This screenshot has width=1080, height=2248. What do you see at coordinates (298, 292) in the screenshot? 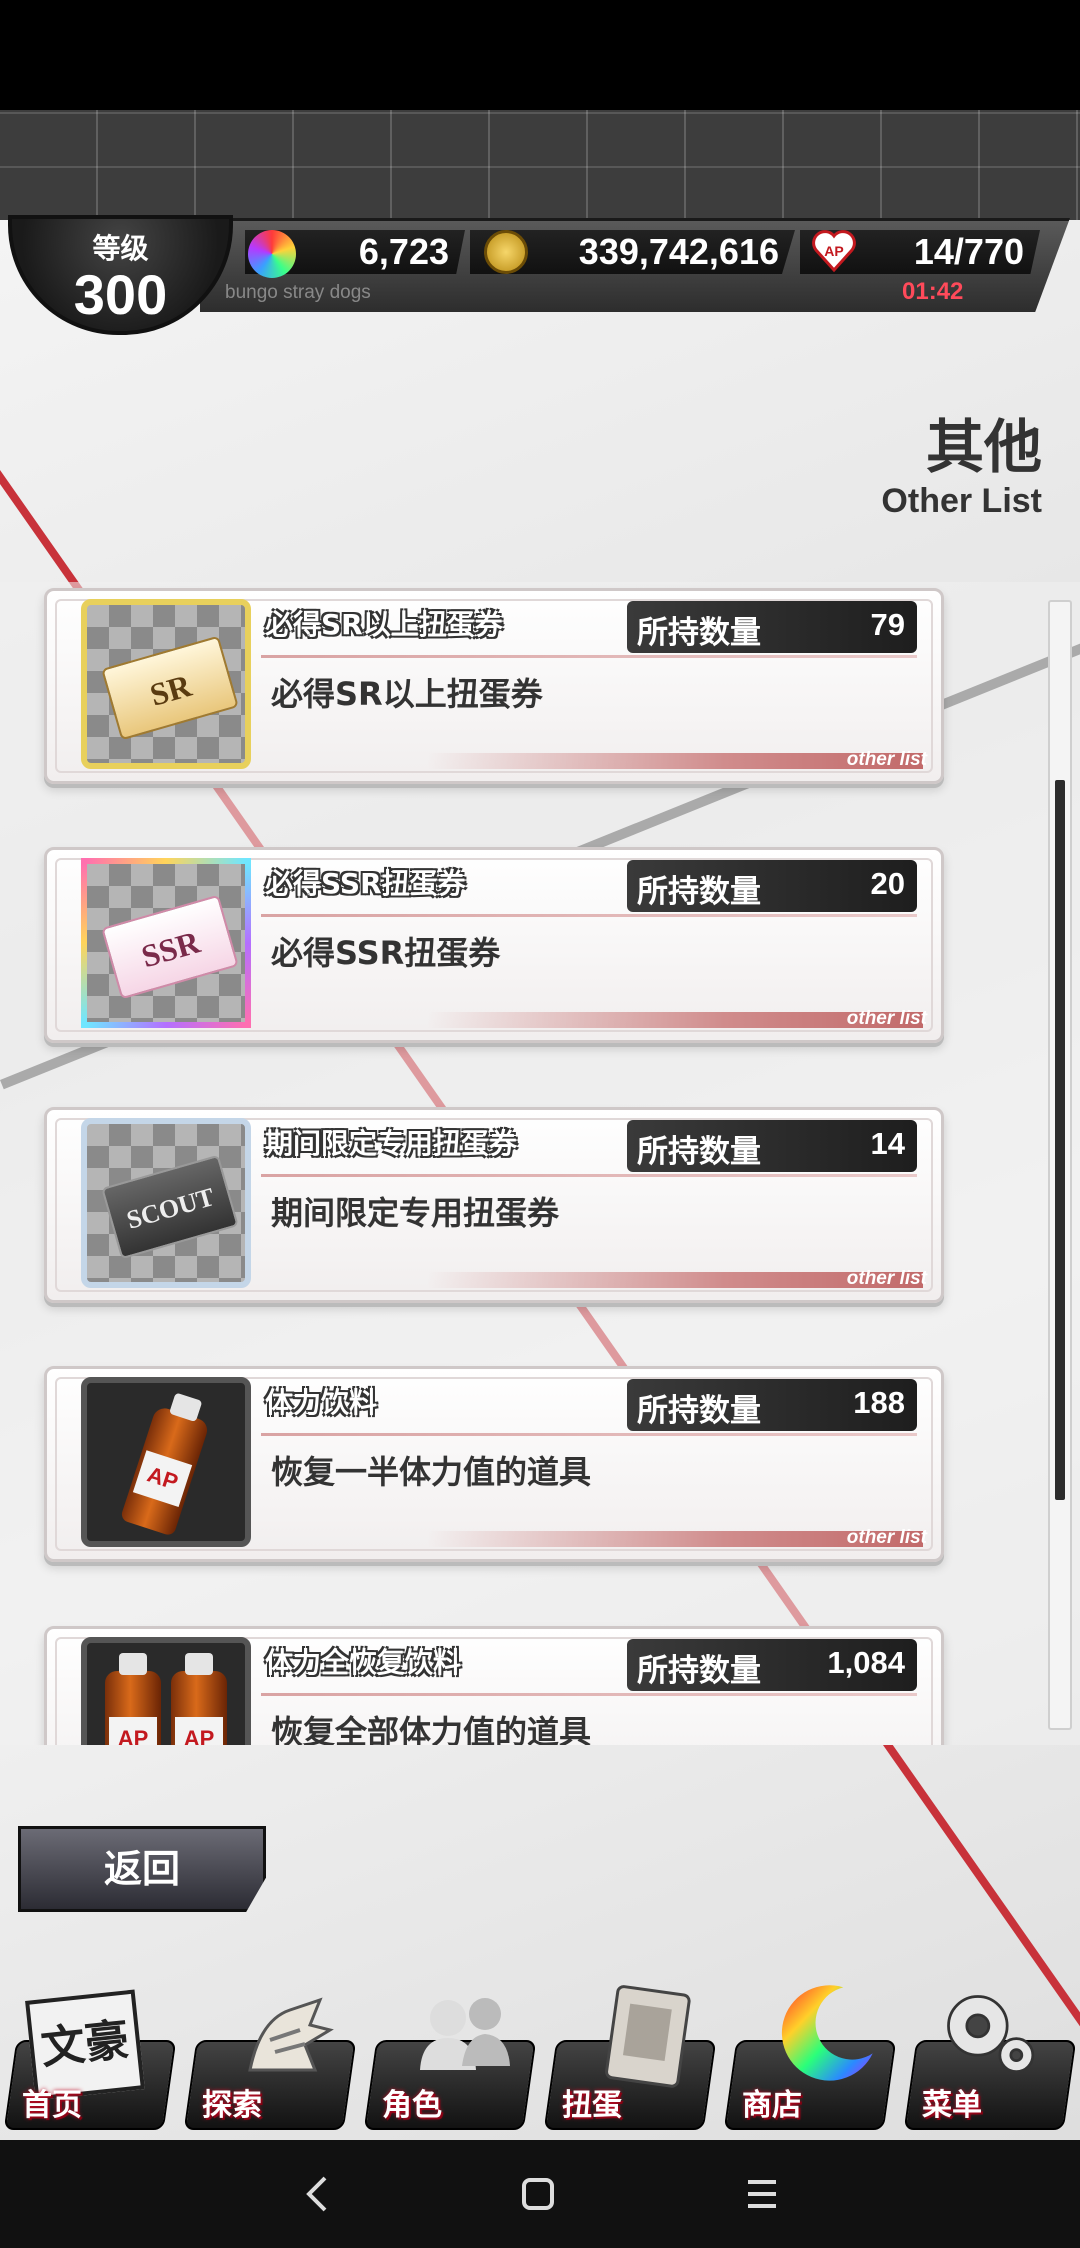
I see `game-name: bungo stray dogs` at bounding box center [298, 292].